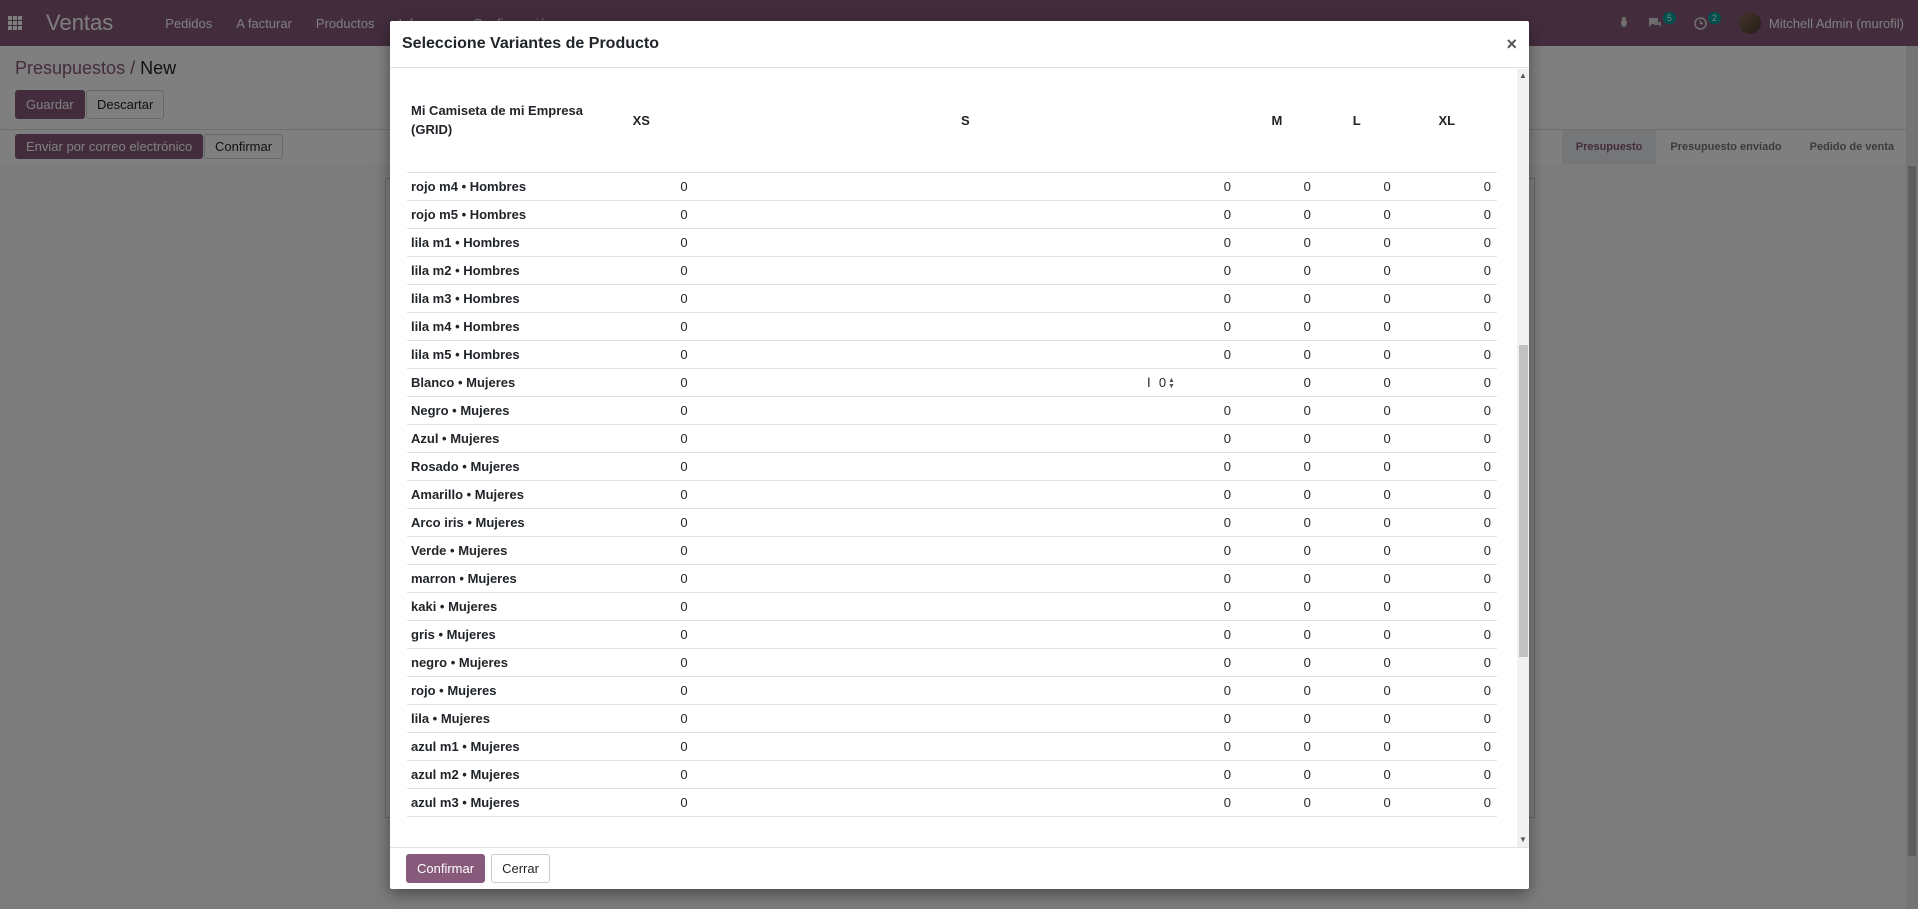 Image resolution: width=1918 pixels, height=909 pixels. I want to click on scroll-up-arrow-icon: ▲, so click(1523, 76).